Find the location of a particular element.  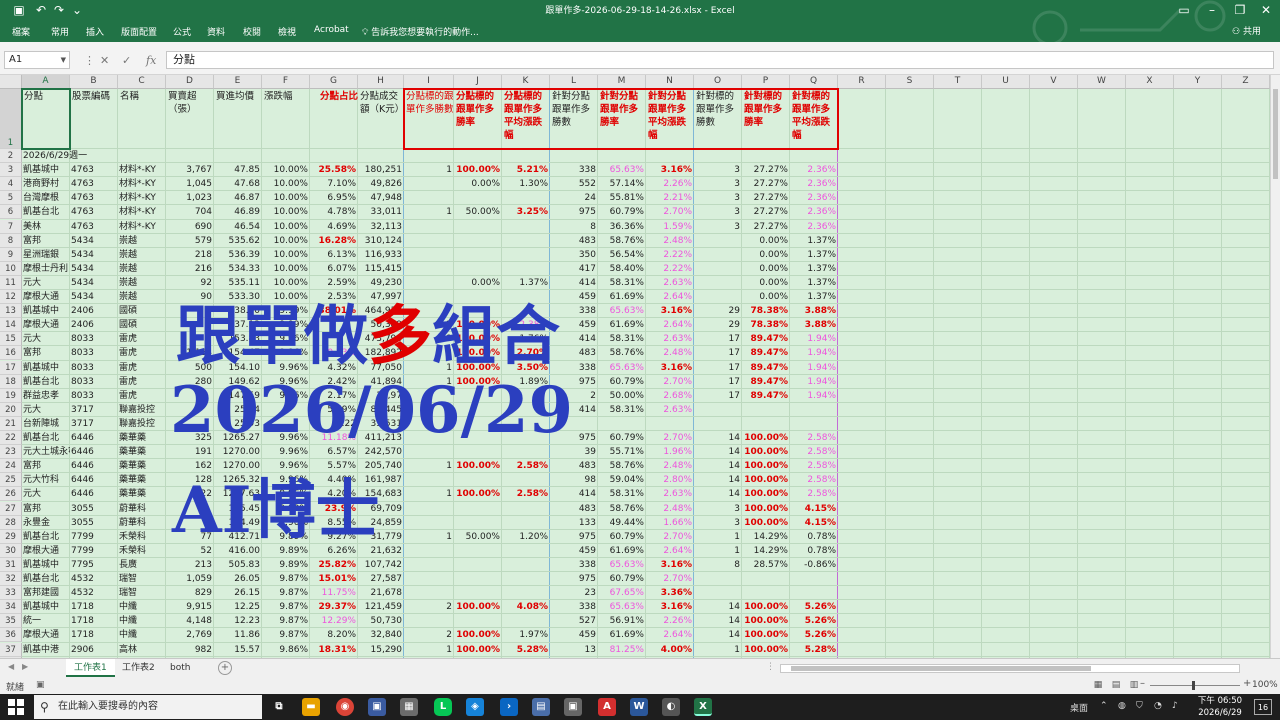

row-header: 12 is located at coordinates (11, 297).